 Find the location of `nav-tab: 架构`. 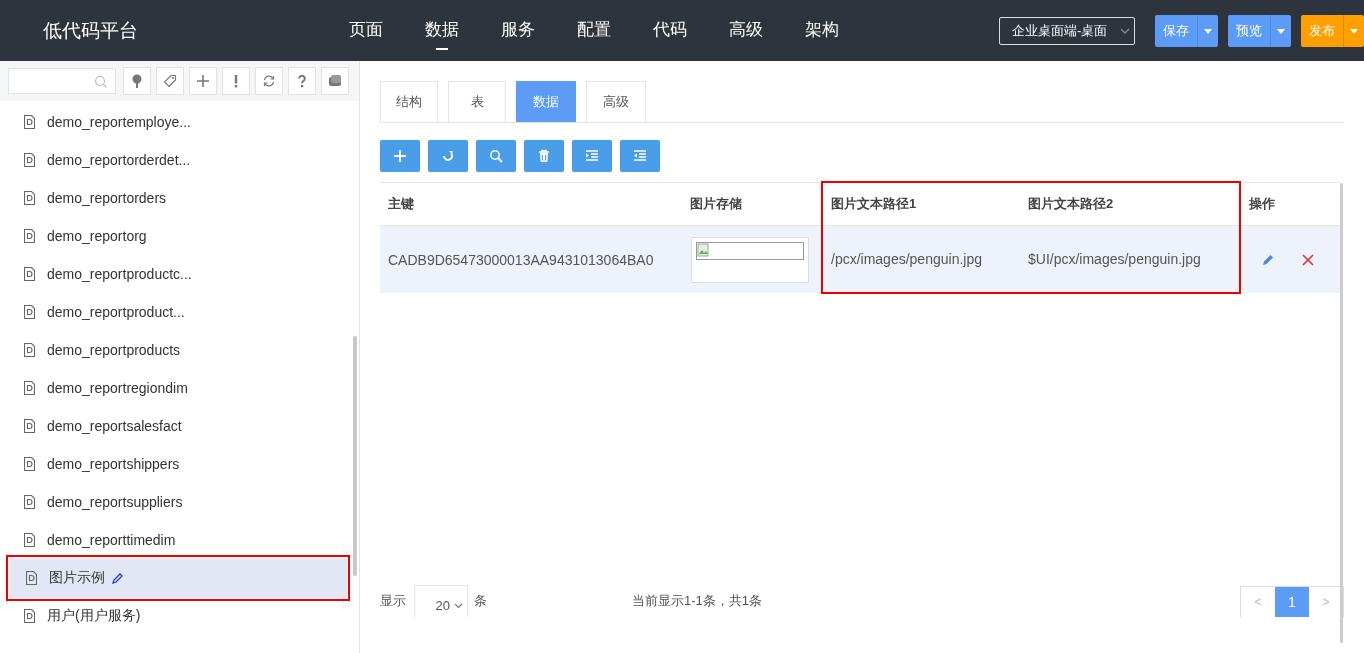

nav-tab: 架构 is located at coordinates (822, 30).